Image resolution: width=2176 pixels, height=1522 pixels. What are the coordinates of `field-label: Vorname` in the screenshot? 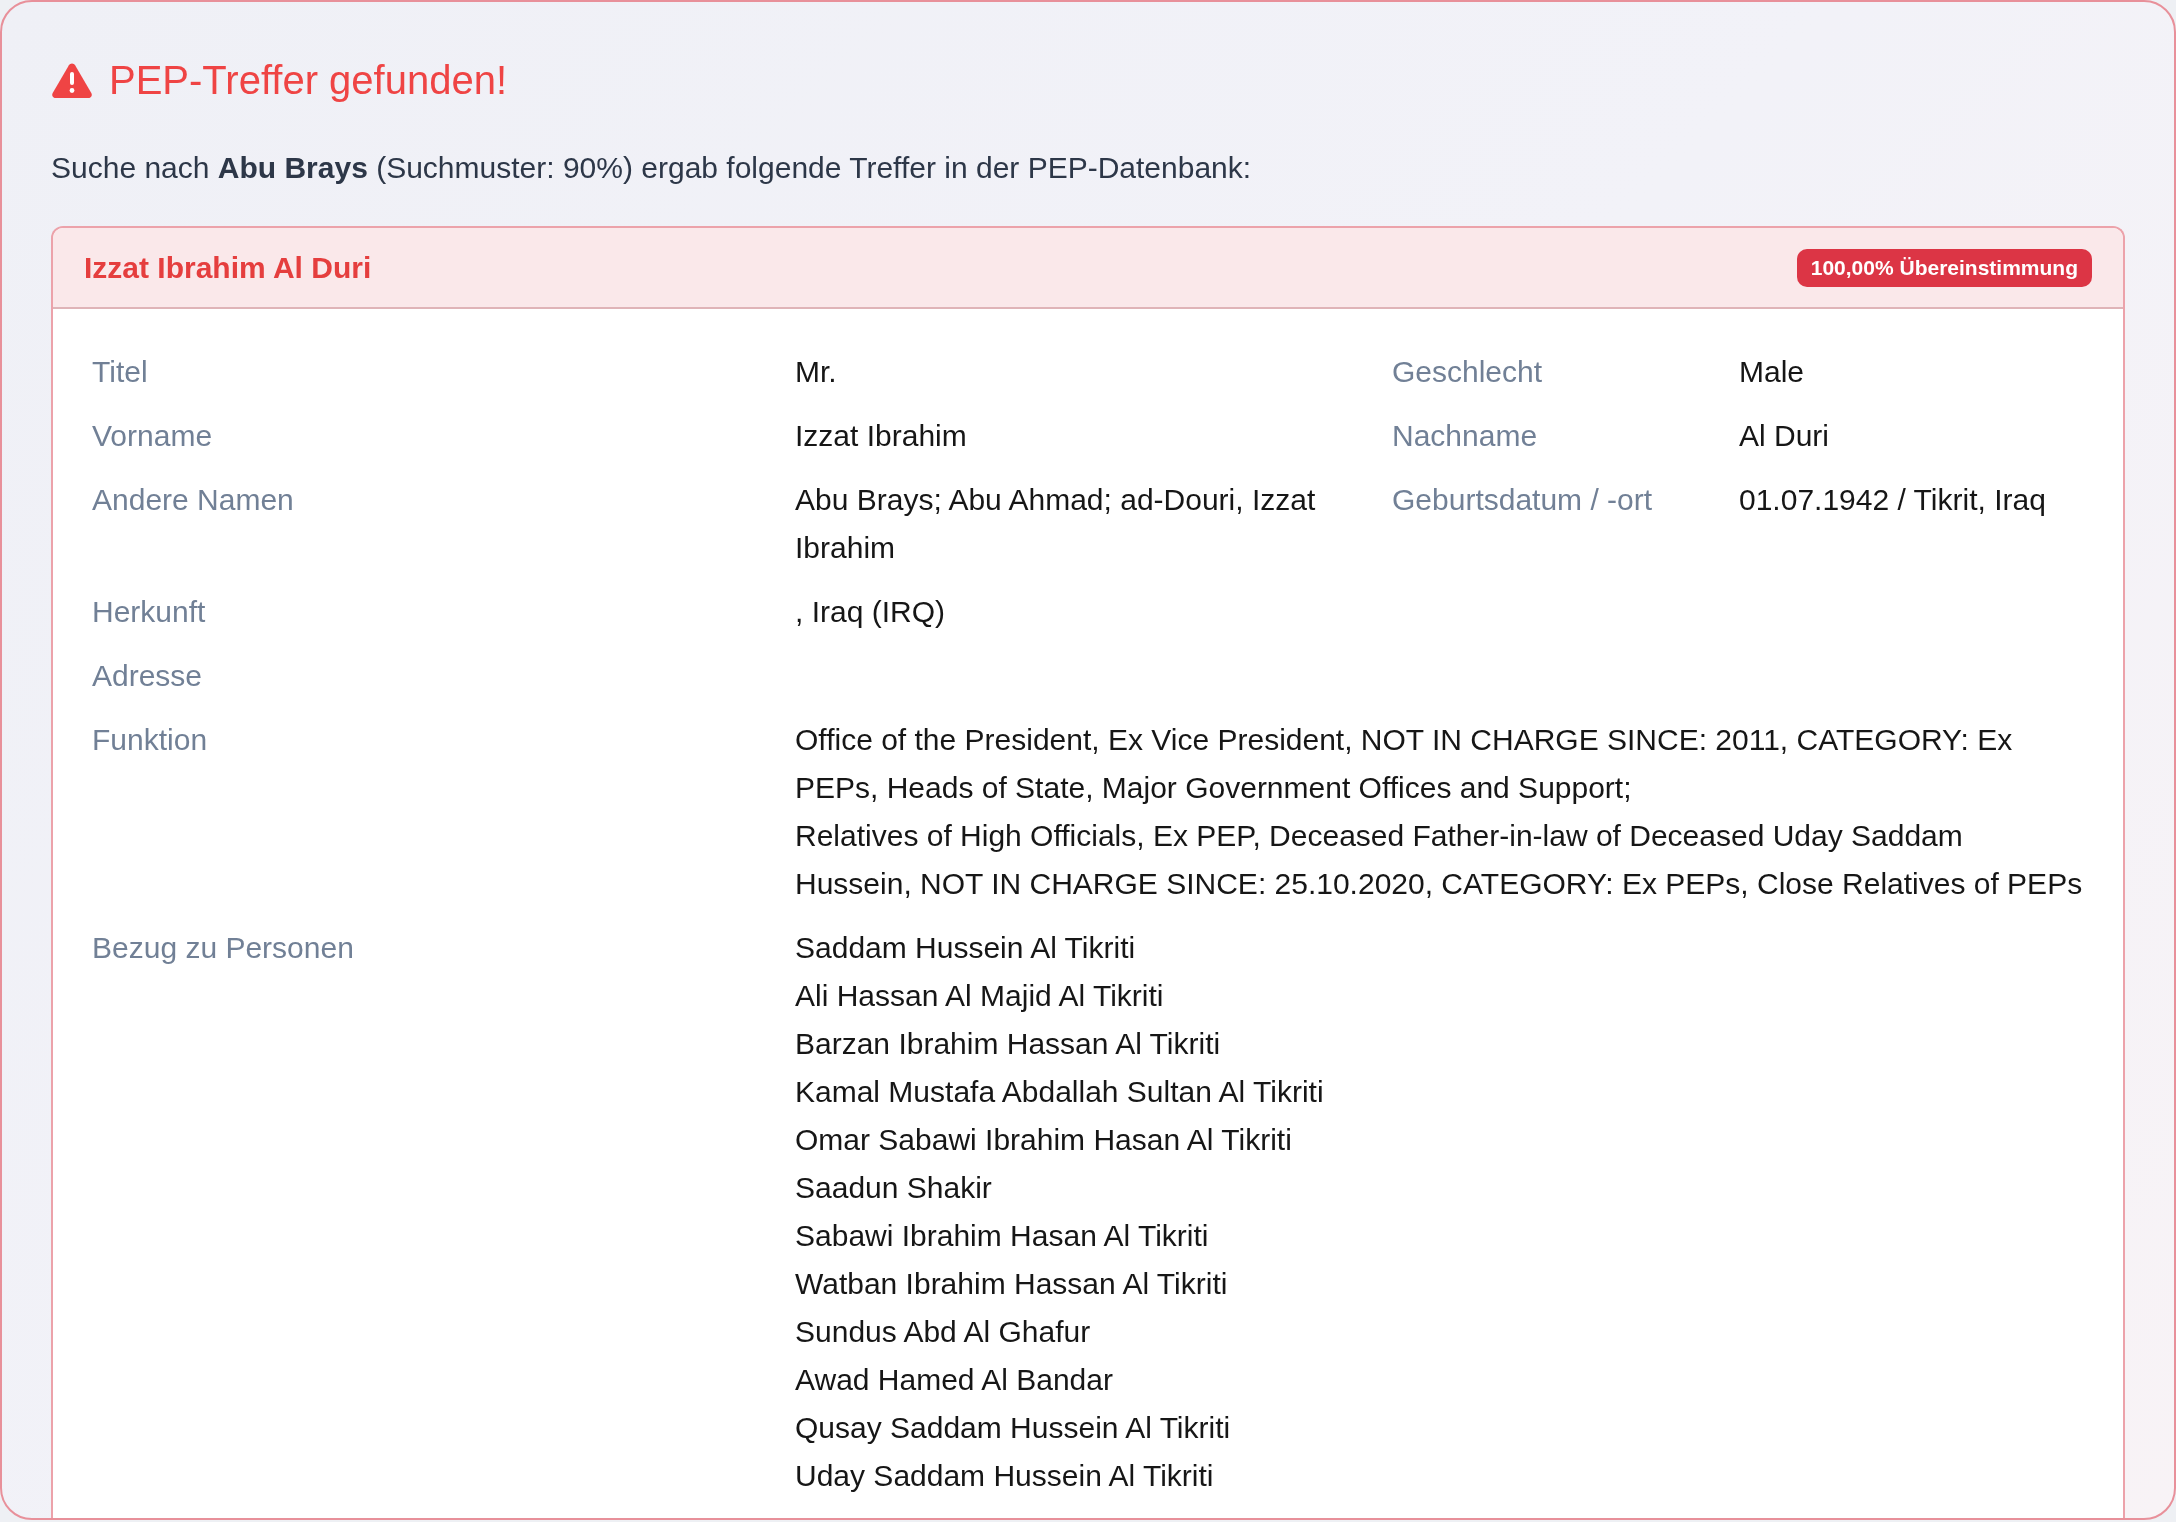 It's located at (153, 436).